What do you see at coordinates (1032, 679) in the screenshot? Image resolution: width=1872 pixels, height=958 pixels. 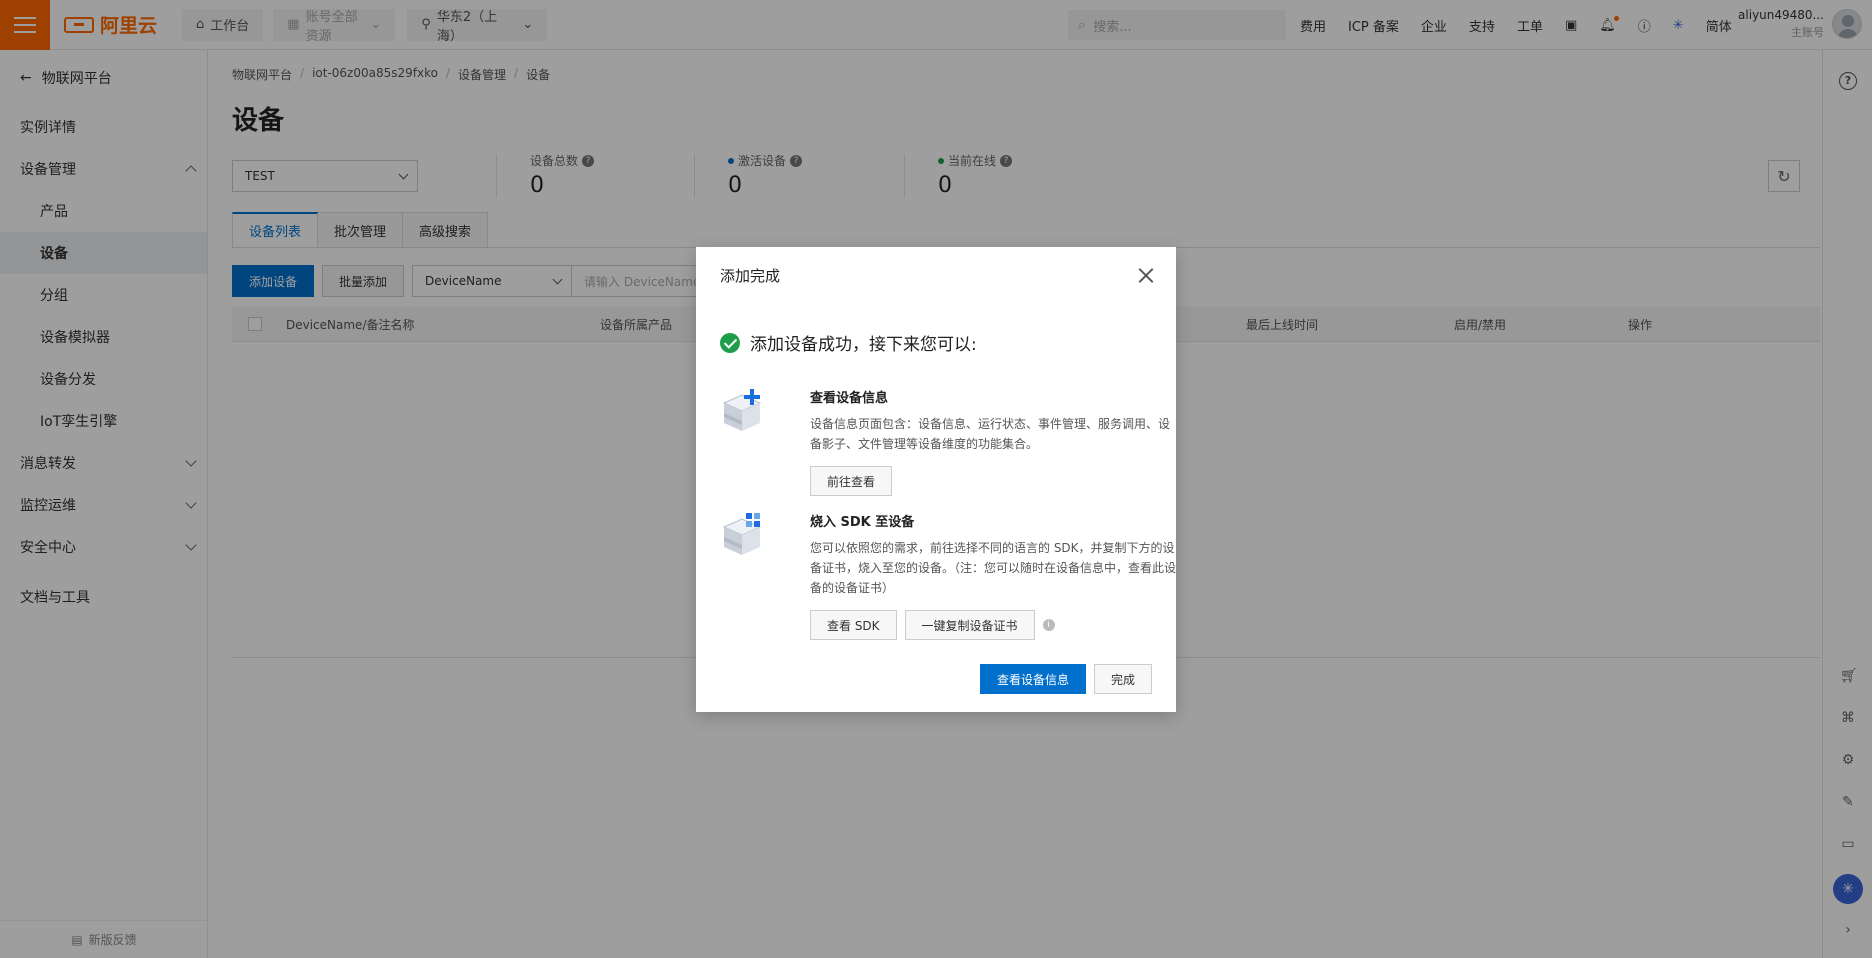 I see `view-device-info-button: 查看设备信息` at bounding box center [1032, 679].